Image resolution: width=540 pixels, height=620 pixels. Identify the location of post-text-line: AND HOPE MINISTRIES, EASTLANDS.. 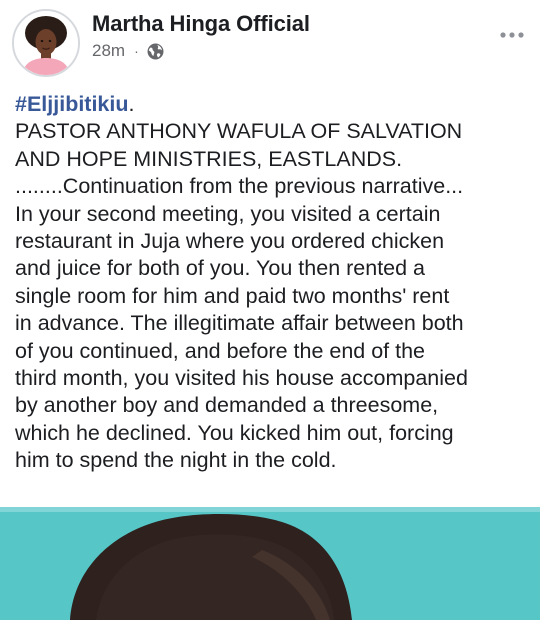
(209, 158).